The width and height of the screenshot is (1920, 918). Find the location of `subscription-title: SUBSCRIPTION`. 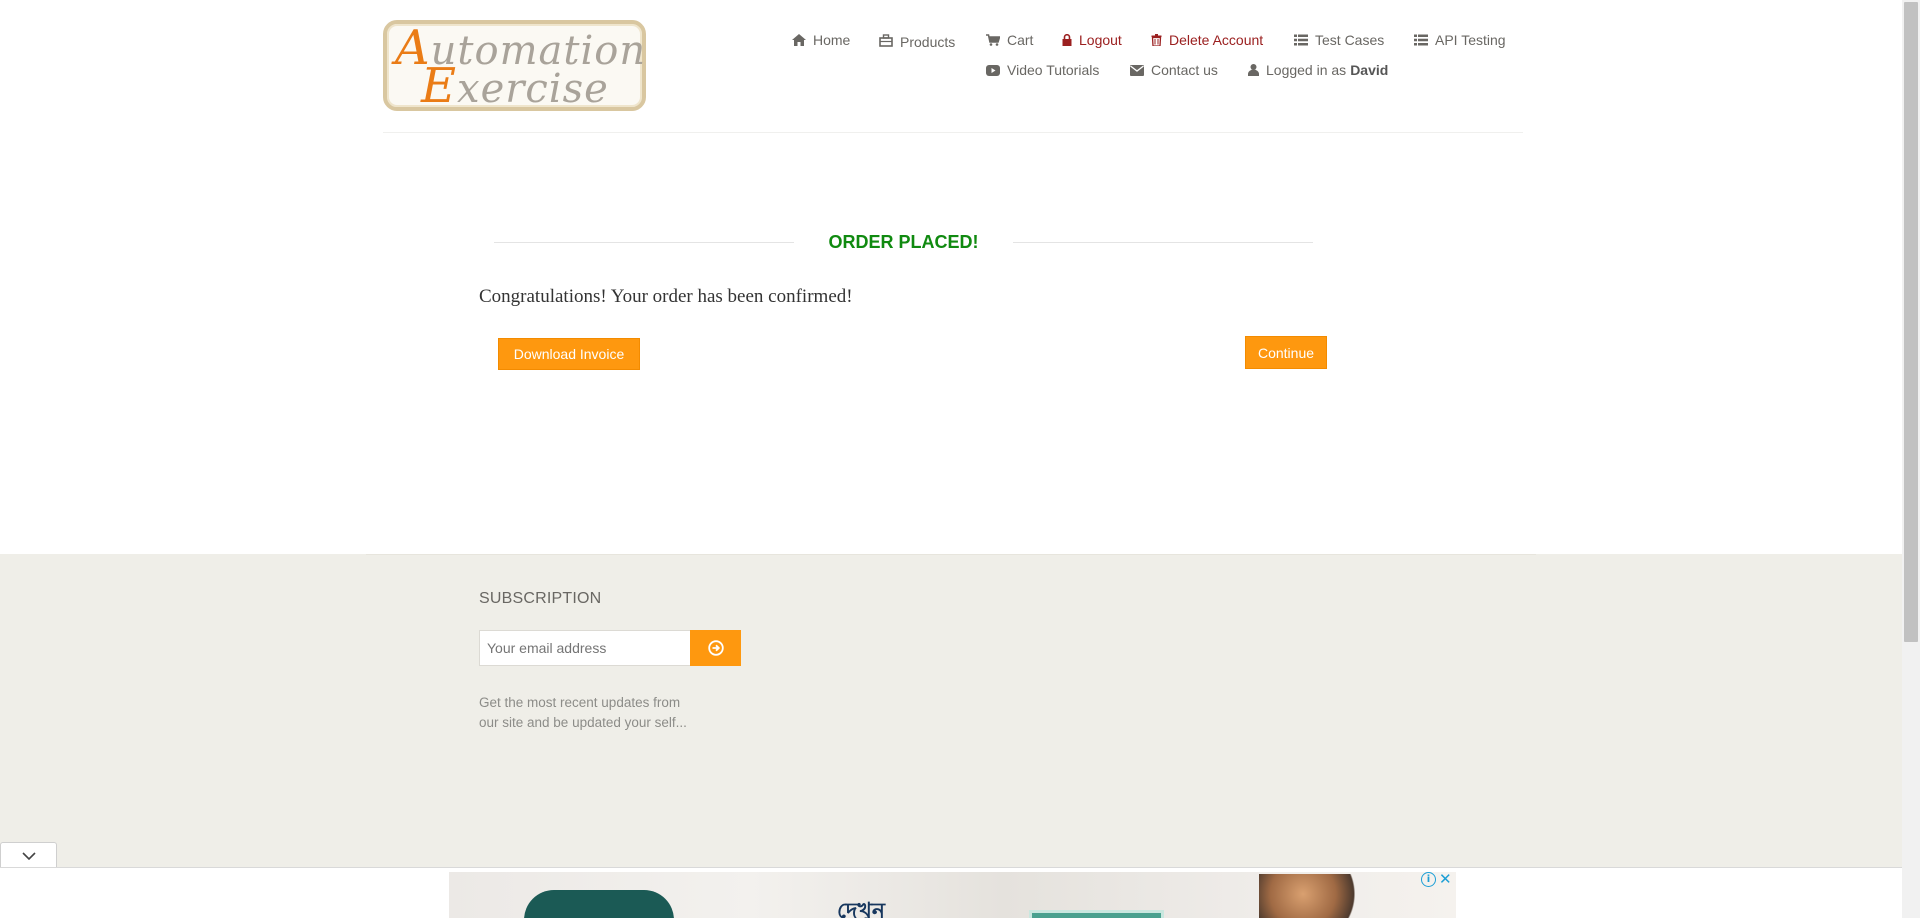

subscription-title: SUBSCRIPTION is located at coordinates (540, 598).